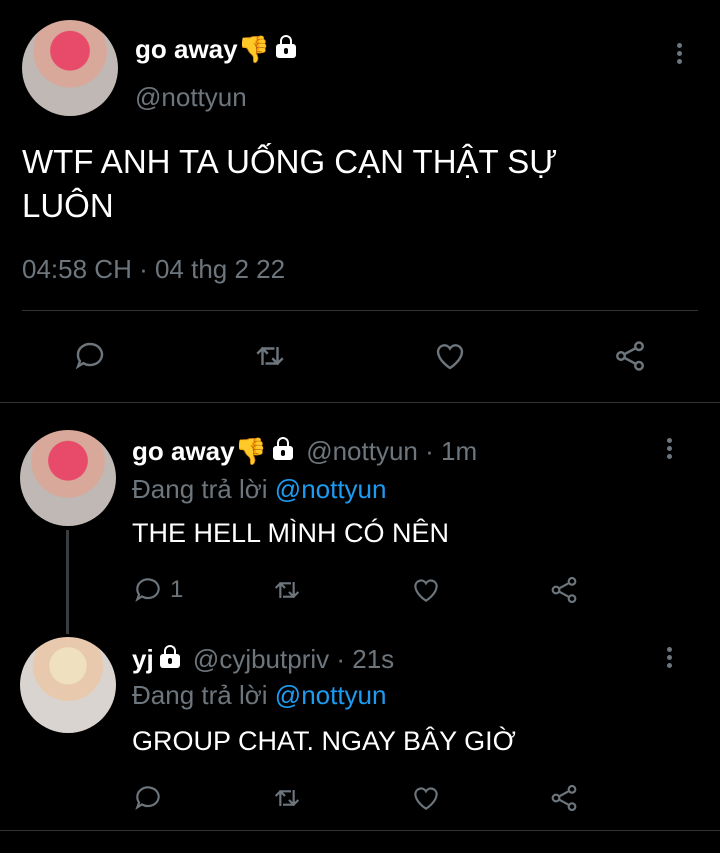 This screenshot has width=720, height=853. I want to click on author-line: go away👎, so click(215, 49).